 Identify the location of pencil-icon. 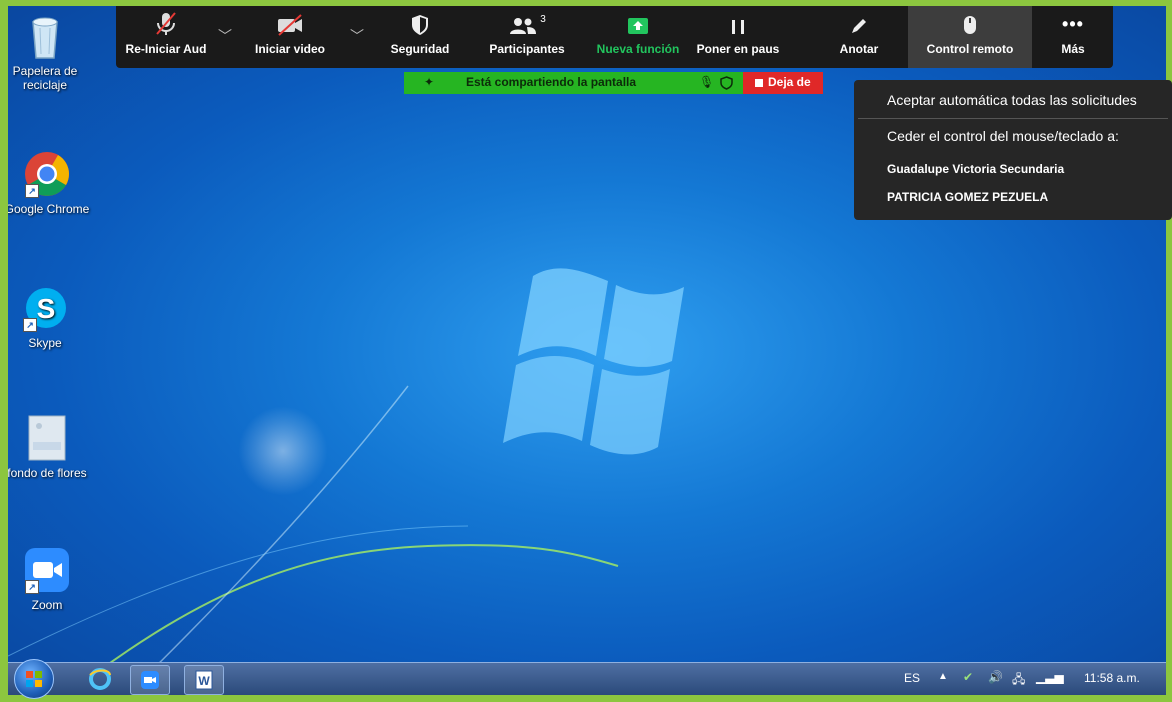
(859, 21).